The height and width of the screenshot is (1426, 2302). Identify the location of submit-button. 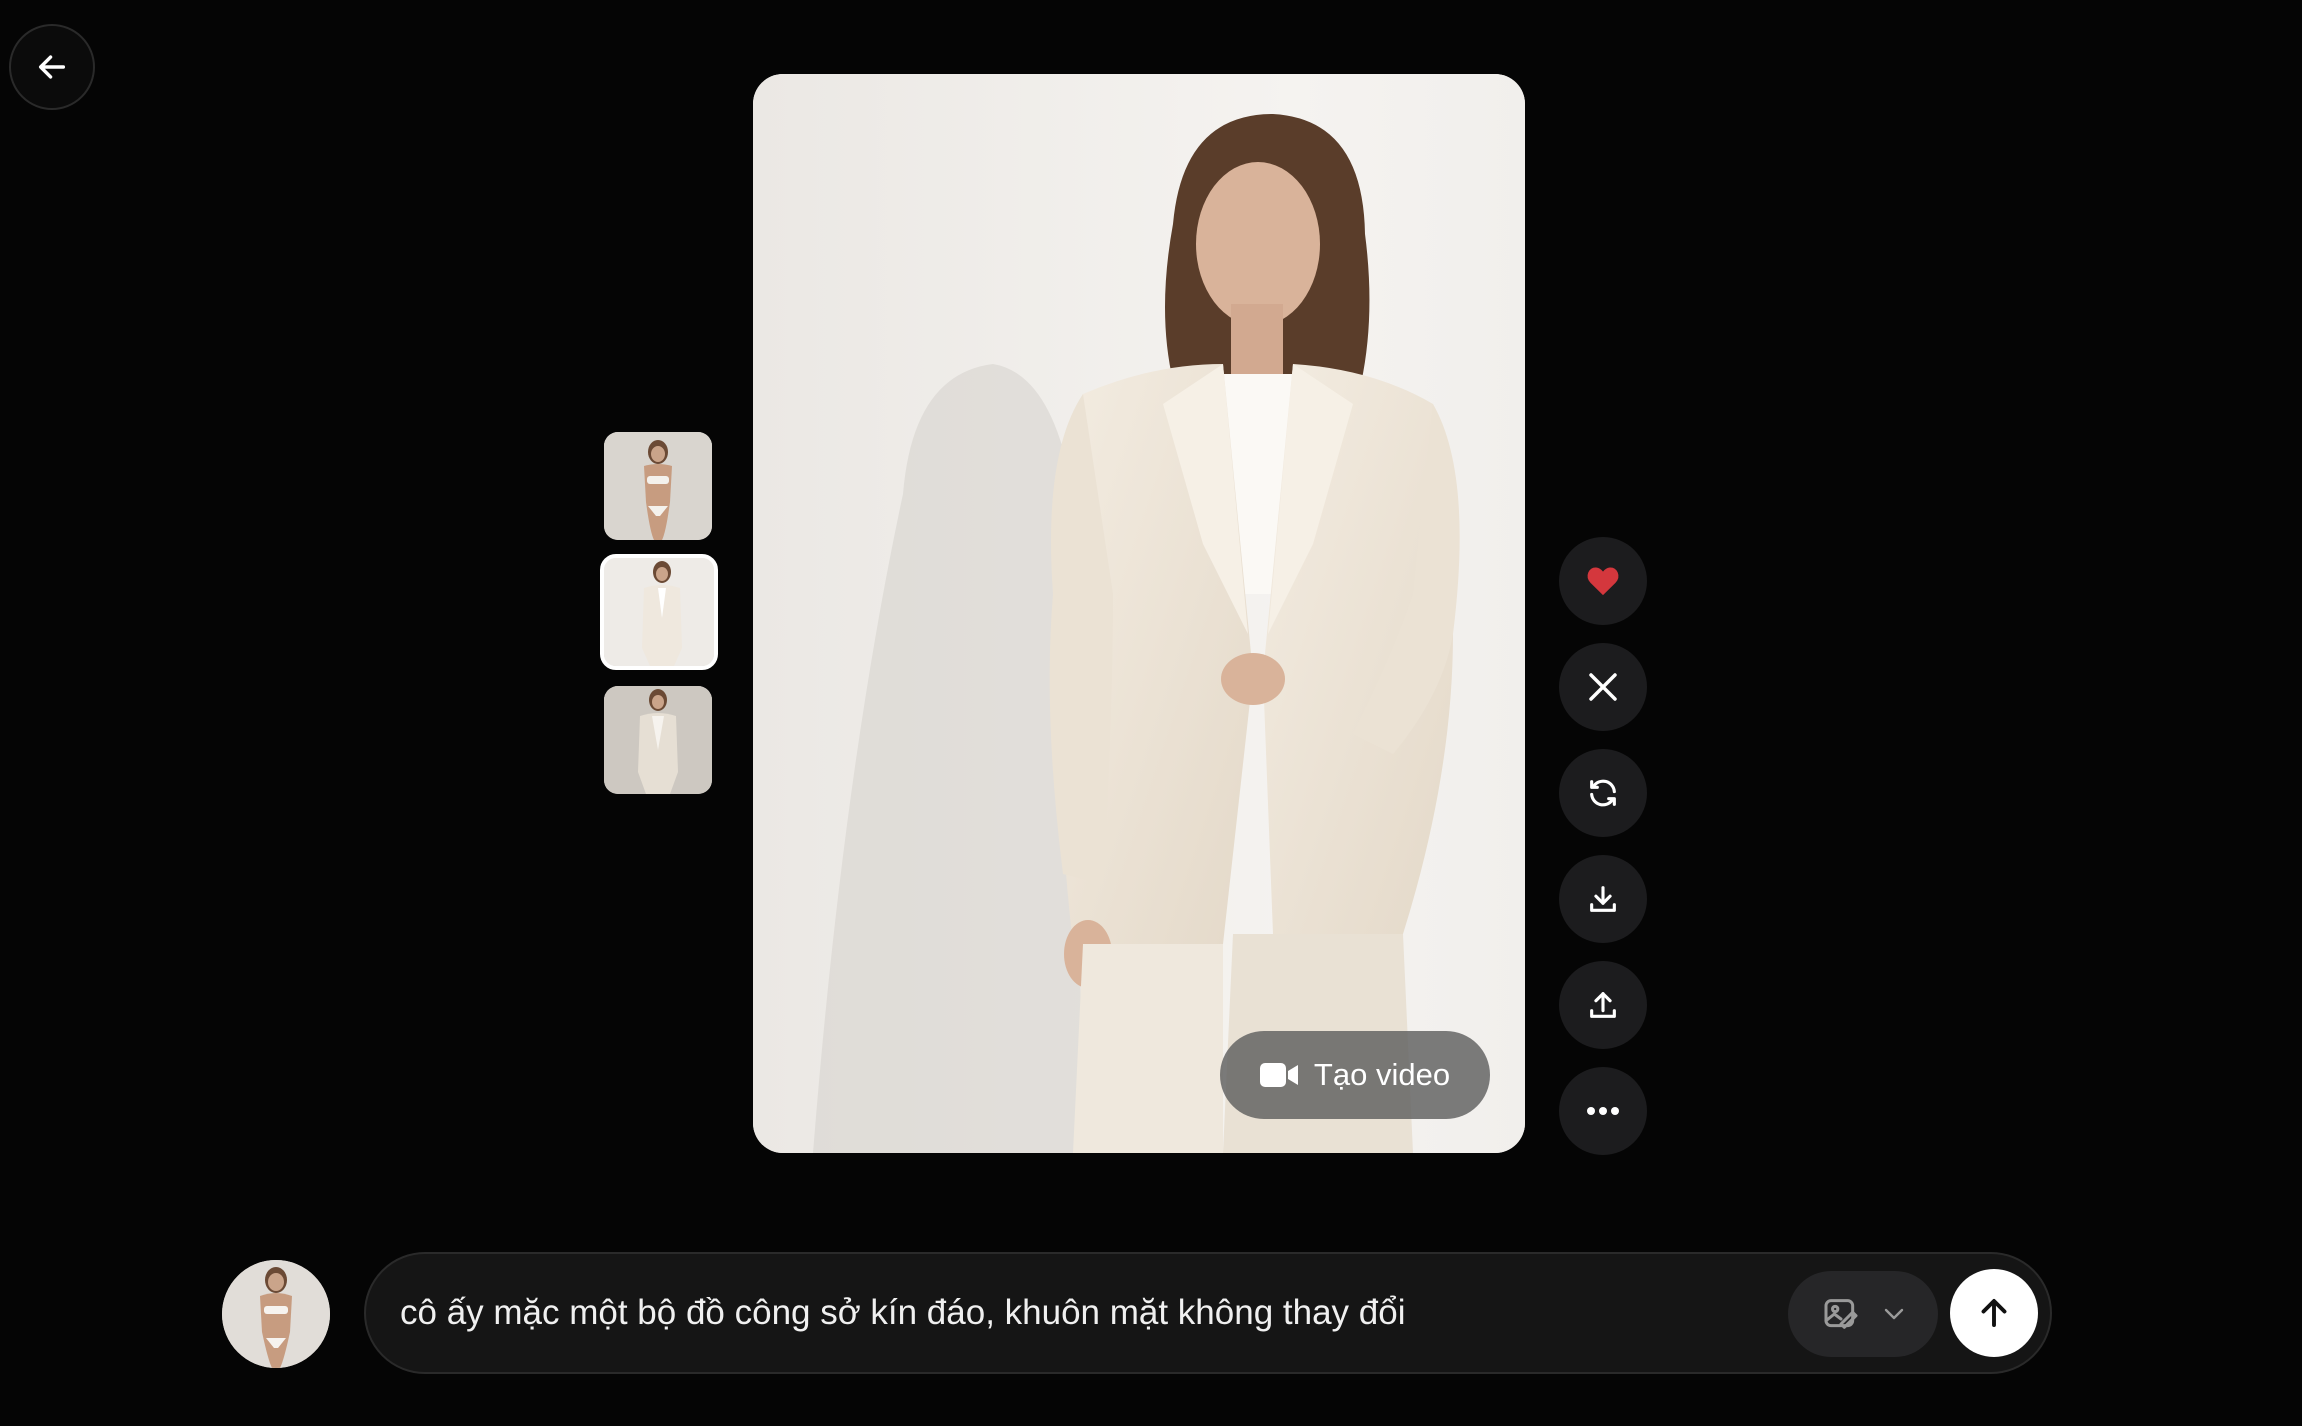
(1994, 1313).